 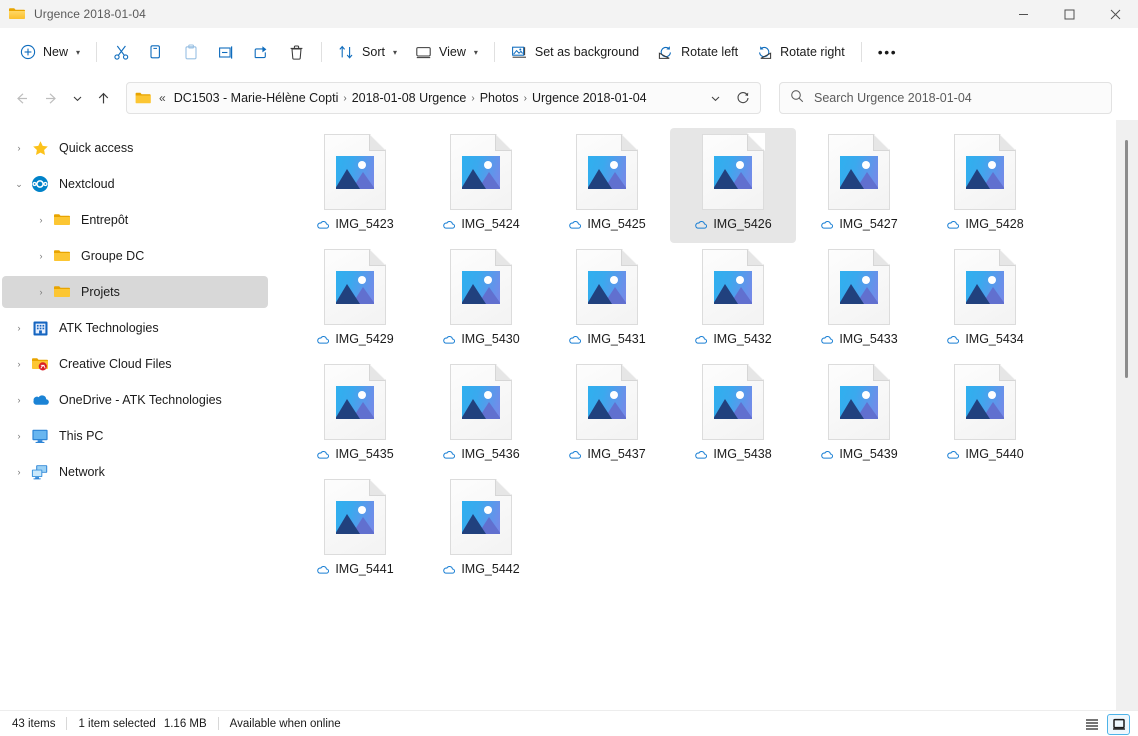 What do you see at coordinates (103, 98) in the screenshot?
I see `up-button` at bounding box center [103, 98].